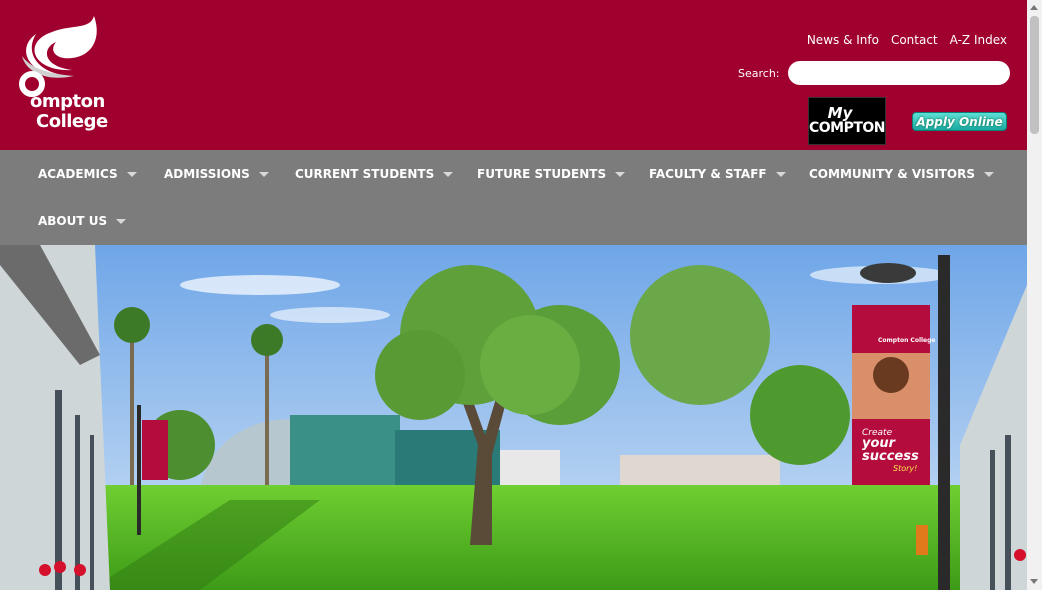 Image resolution: width=1042 pixels, height=590 pixels. I want to click on logo-text-college: College, so click(72, 121).